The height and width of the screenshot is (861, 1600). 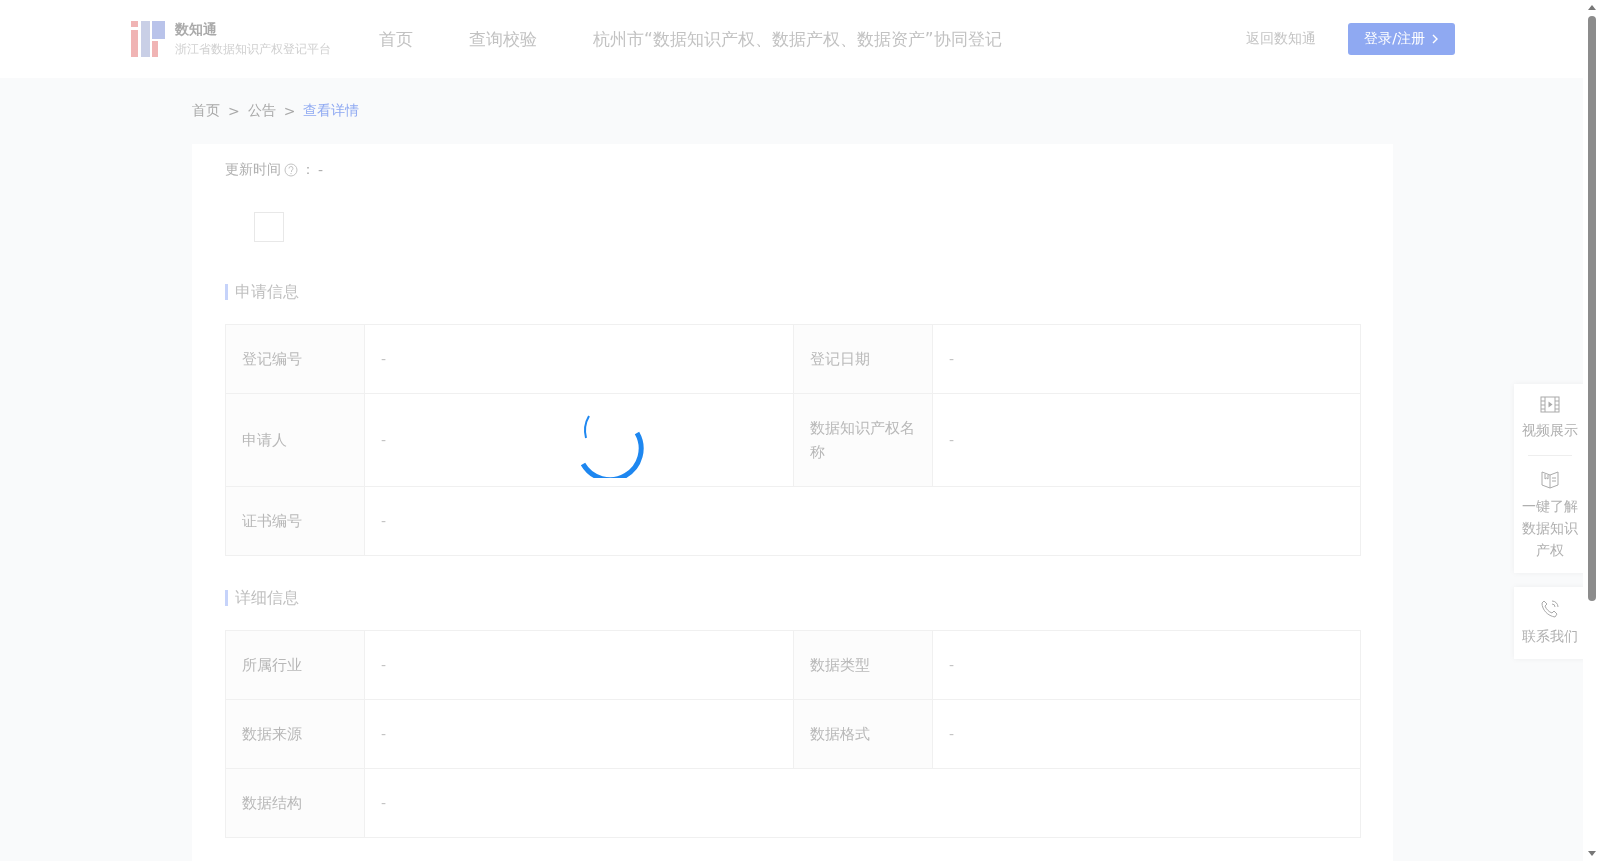 What do you see at coordinates (503, 39) in the screenshot?
I see `nav-link: 查询校验` at bounding box center [503, 39].